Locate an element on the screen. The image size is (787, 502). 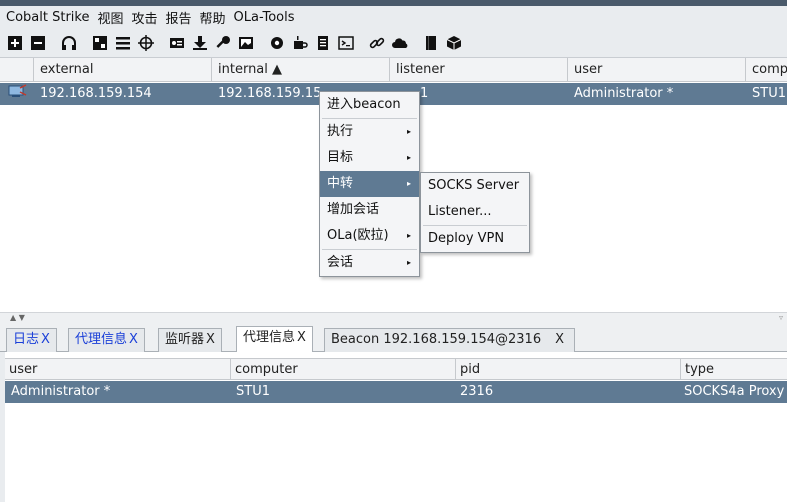
menu-item-pivoting: 中转 ▸ is located at coordinates (369, 184).